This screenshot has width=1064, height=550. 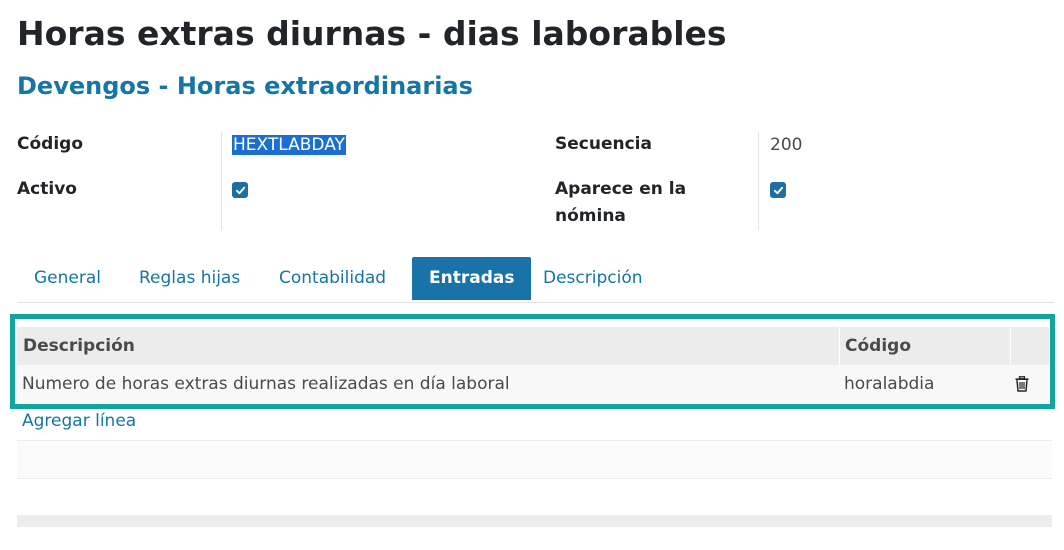 I want to click on aparece-label: Aparece en la nómina, so click(x=620, y=203).